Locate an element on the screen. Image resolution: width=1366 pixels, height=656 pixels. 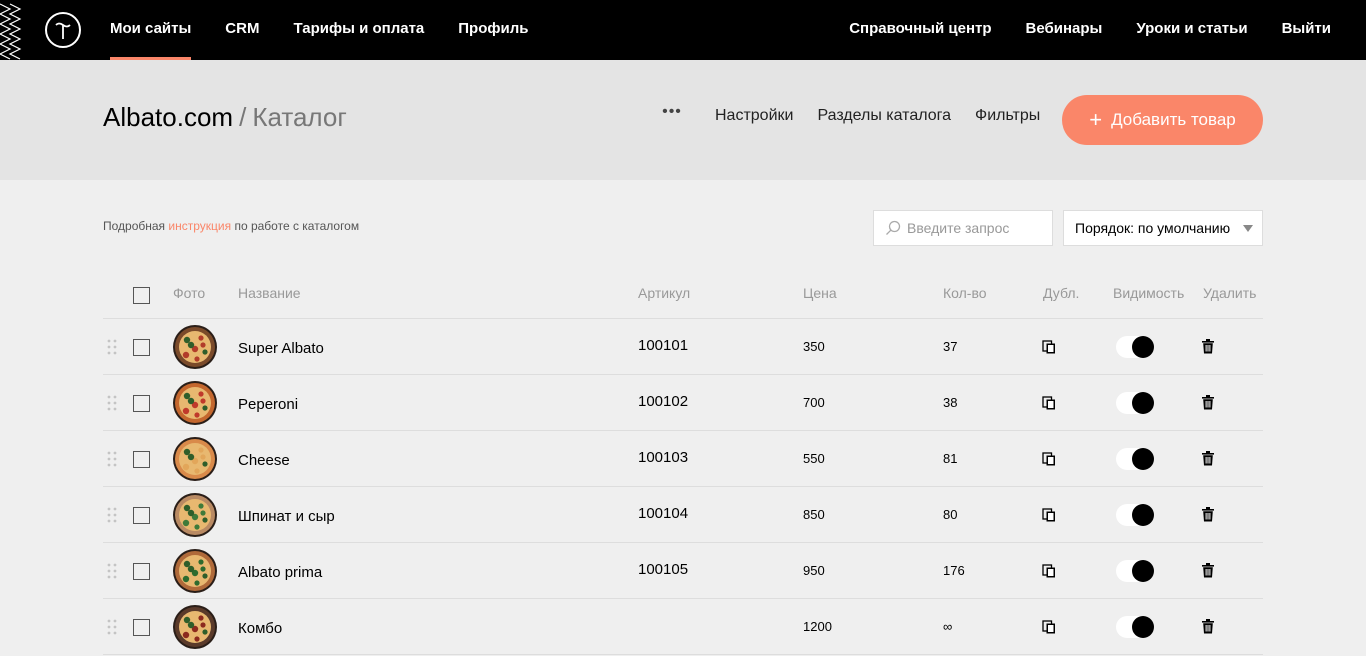
search-input is located at coordinates (974, 228).